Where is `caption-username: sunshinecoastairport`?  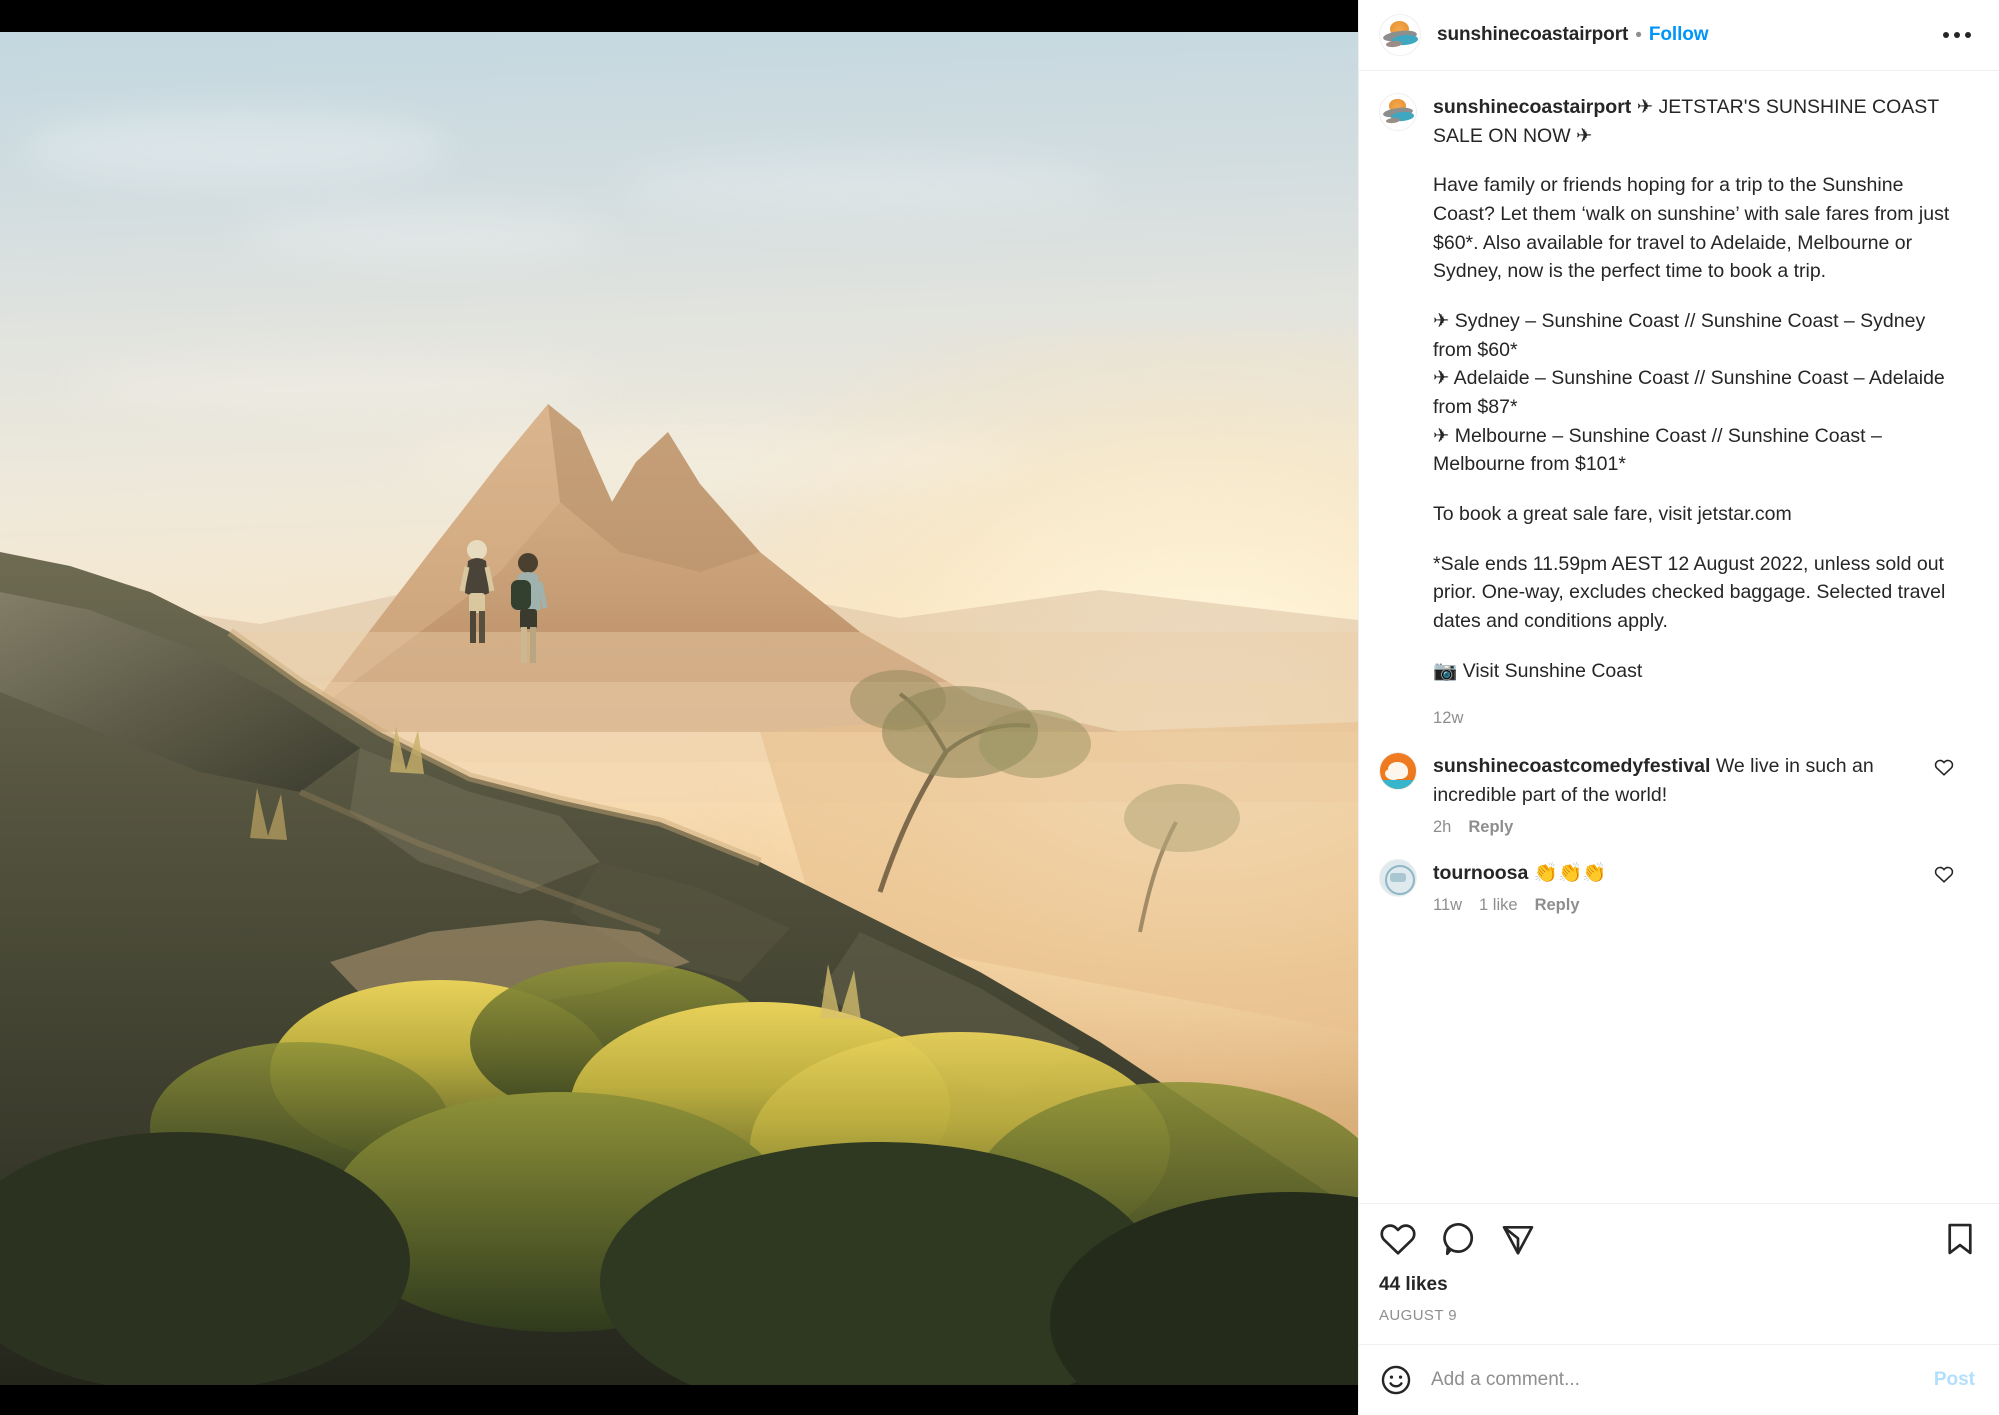
caption-username: sunshinecoastairport is located at coordinates (1532, 107).